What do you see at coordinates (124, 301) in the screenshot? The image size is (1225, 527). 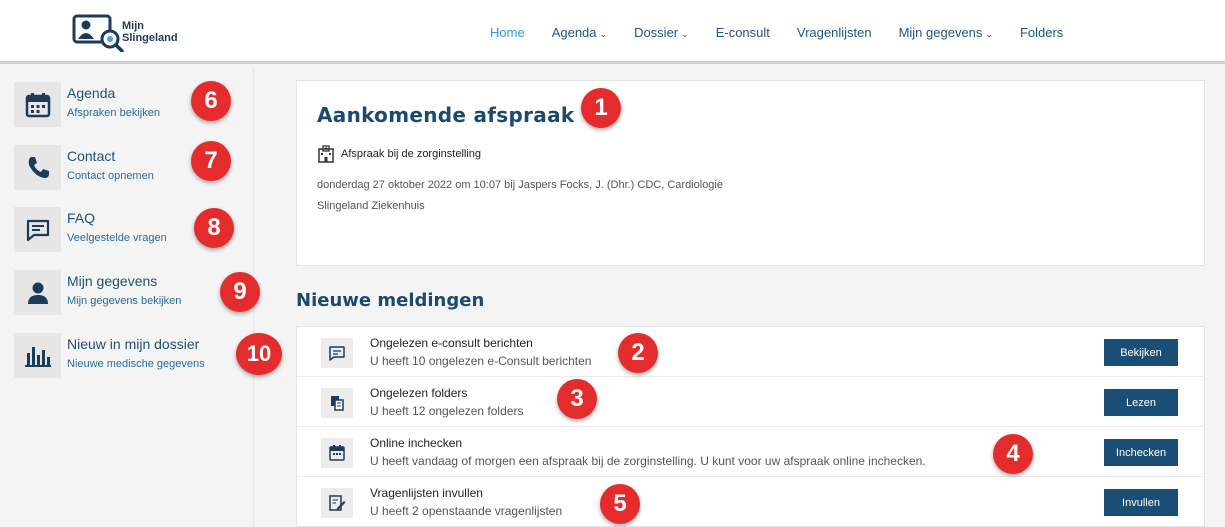 I see `sidebar-item-subtitle: Mijn gegevens bekijken` at bounding box center [124, 301].